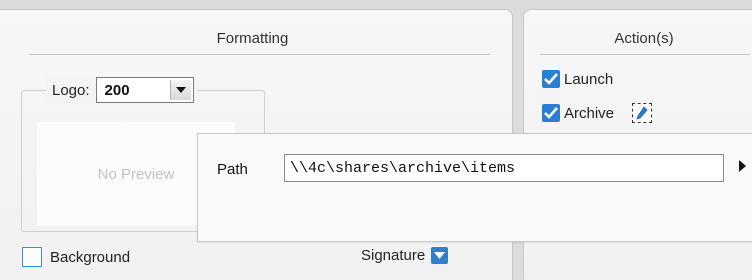 Image resolution: width=752 pixels, height=280 pixels. I want to click on logo-selected-value: 200, so click(117, 90).